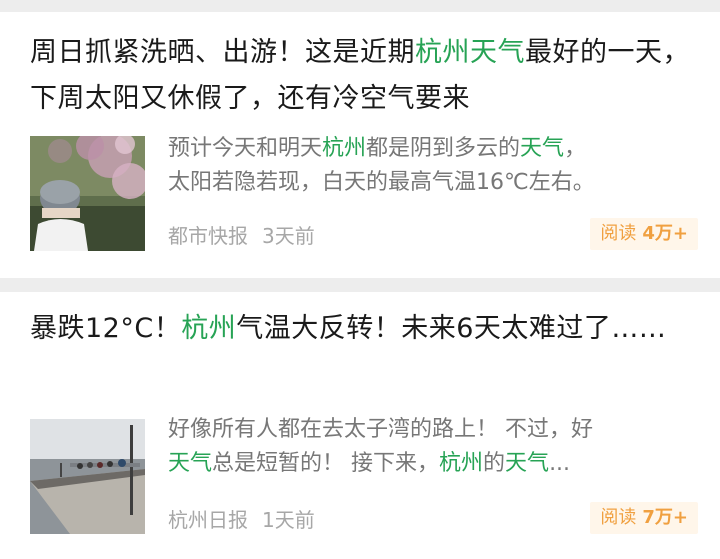 This screenshot has height=559, width=720. I want to click on read-count-badge: 阅读 7万+, so click(644, 518).